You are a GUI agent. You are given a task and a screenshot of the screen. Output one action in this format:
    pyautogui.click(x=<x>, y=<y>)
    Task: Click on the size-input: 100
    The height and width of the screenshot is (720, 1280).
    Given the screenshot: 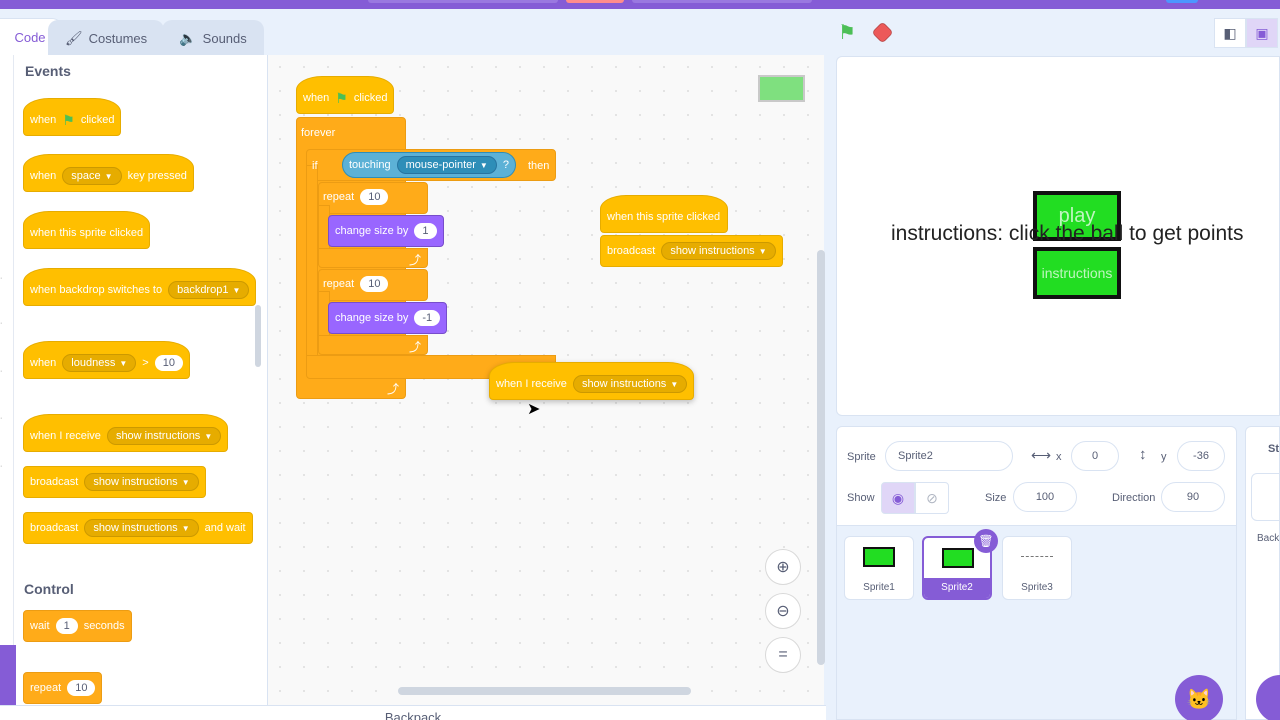 What is the action you would take?
    pyautogui.click(x=1045, y=497)
    